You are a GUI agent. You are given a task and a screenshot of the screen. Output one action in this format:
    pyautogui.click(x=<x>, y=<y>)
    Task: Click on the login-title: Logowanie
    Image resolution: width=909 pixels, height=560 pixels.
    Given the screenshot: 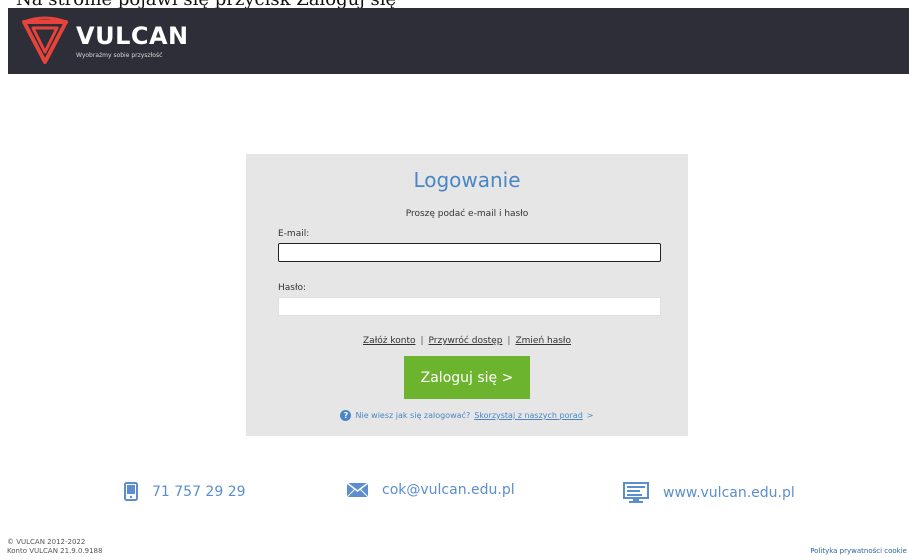 What is the action you would take?
    pyautogui.click(x=467, y=180)
    